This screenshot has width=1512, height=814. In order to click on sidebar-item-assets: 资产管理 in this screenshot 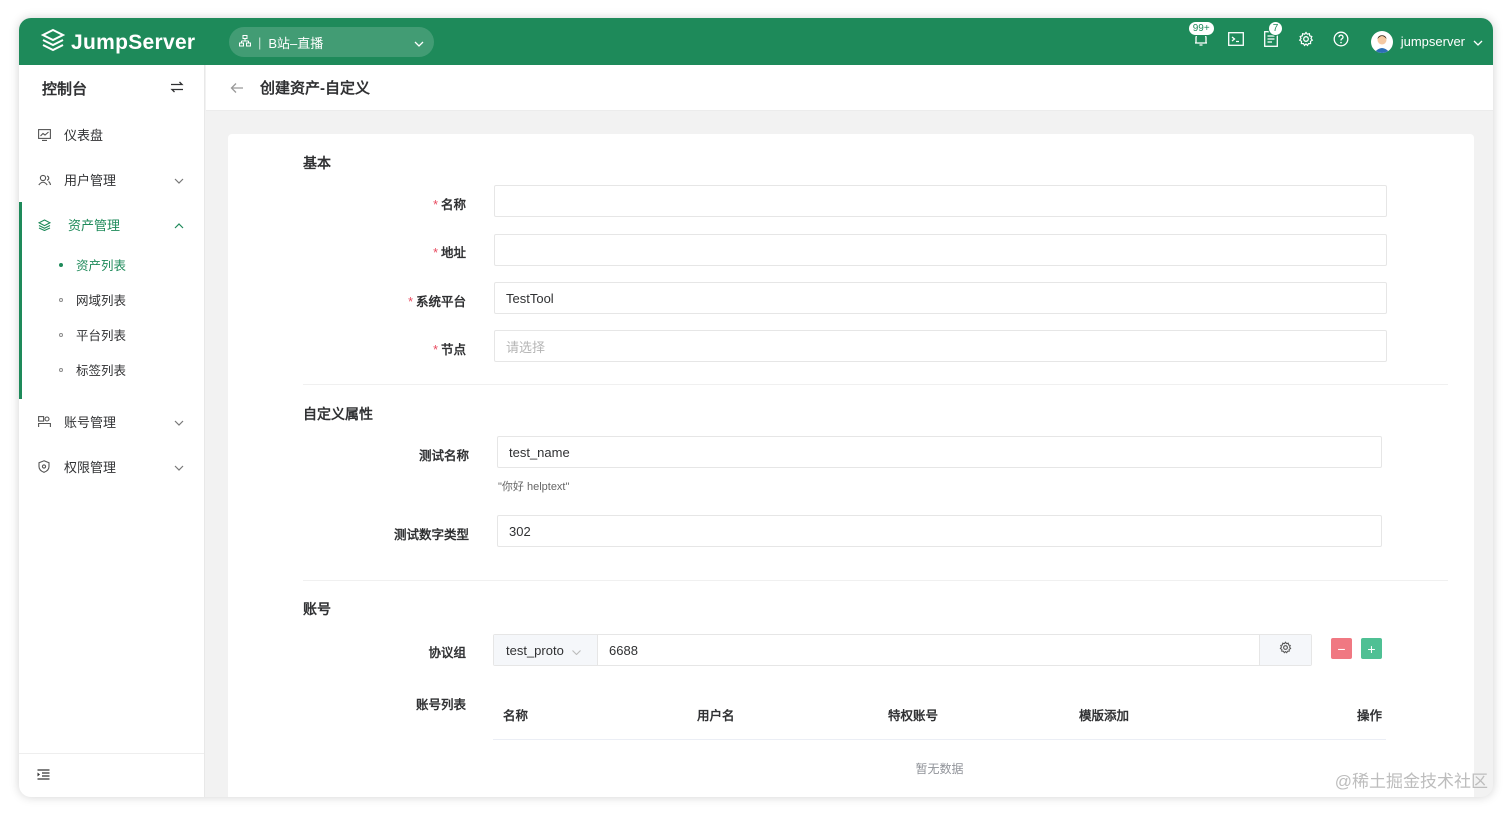, I will do `click(111, 224)`.